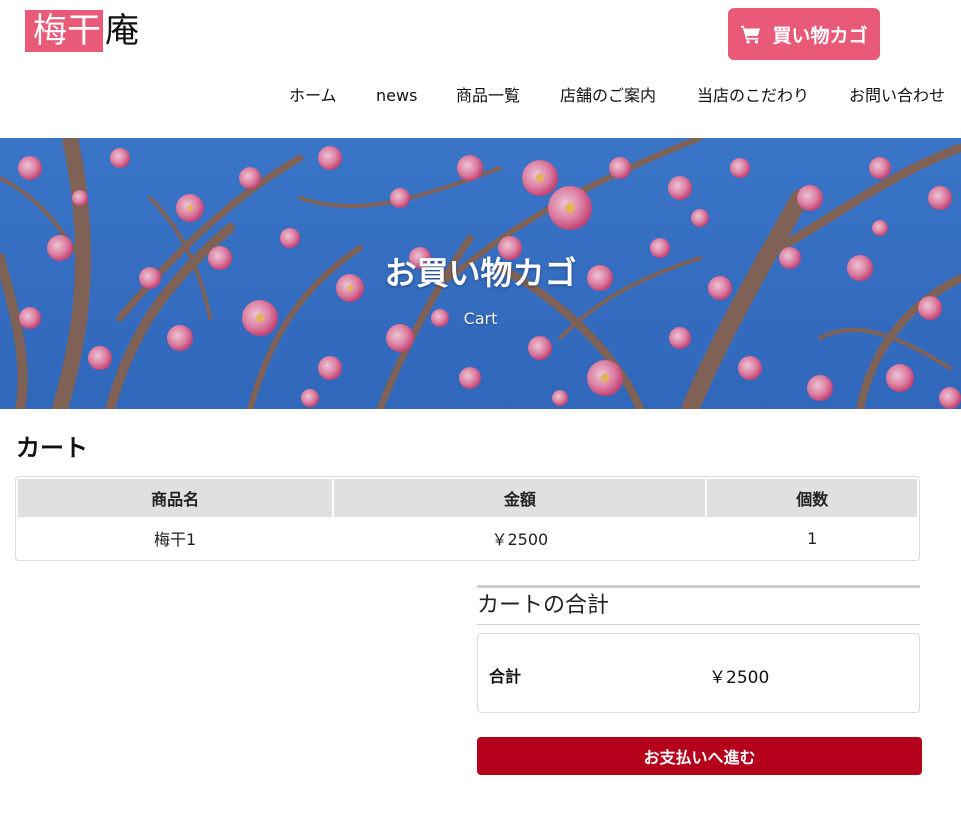 The width and height of the screenshot is (961, 827). What do you see at coordinates (64, 31) in the screenshot?
I see `logo-highlight-text: 梅干` at bounding box center [64, 31].